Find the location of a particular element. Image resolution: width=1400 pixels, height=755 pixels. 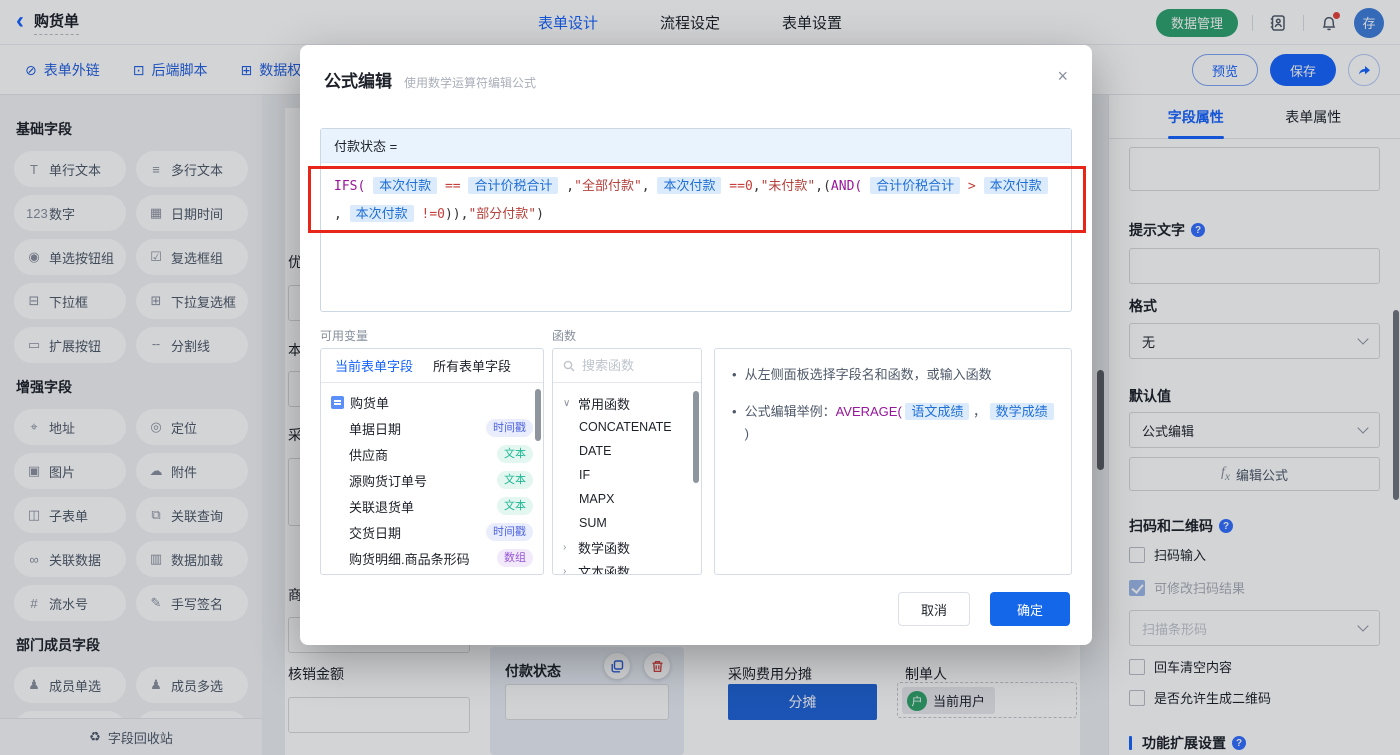

formula-token: ,( is located at coordinates (823, 186).